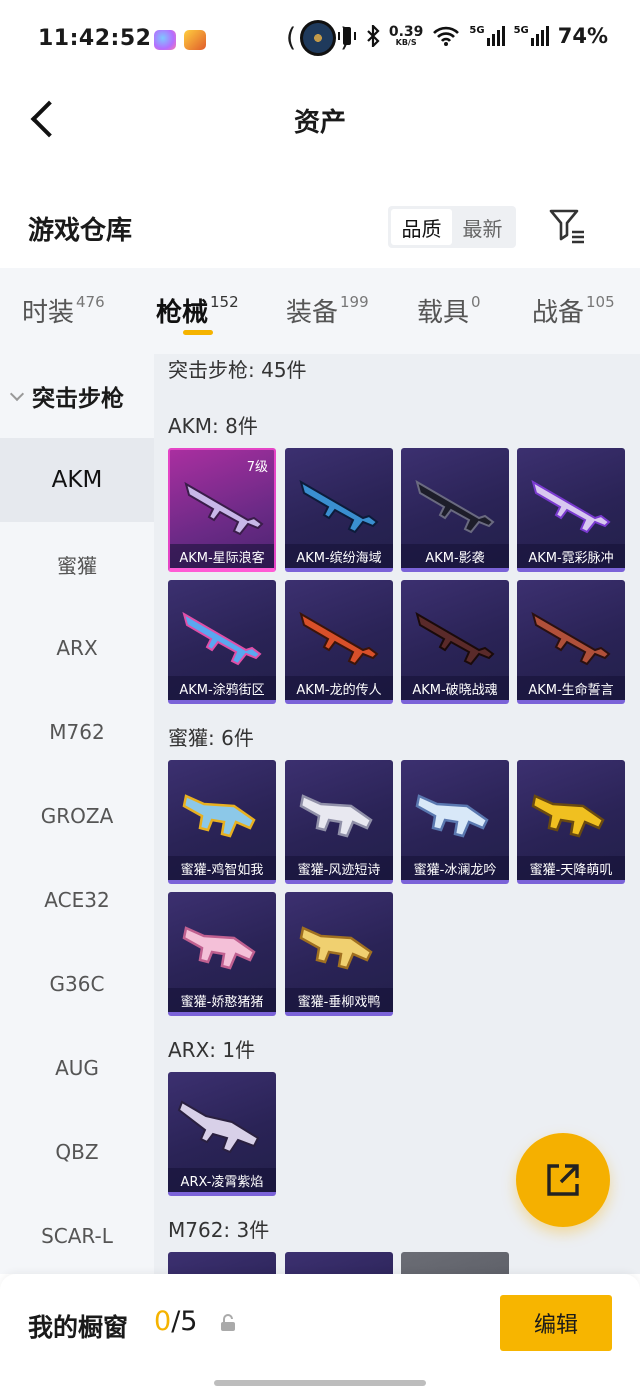 The image size is (640, 1400). Describe the element at coordinates (228, 1322) in the screenshot. I see `lock-icon` at that location.